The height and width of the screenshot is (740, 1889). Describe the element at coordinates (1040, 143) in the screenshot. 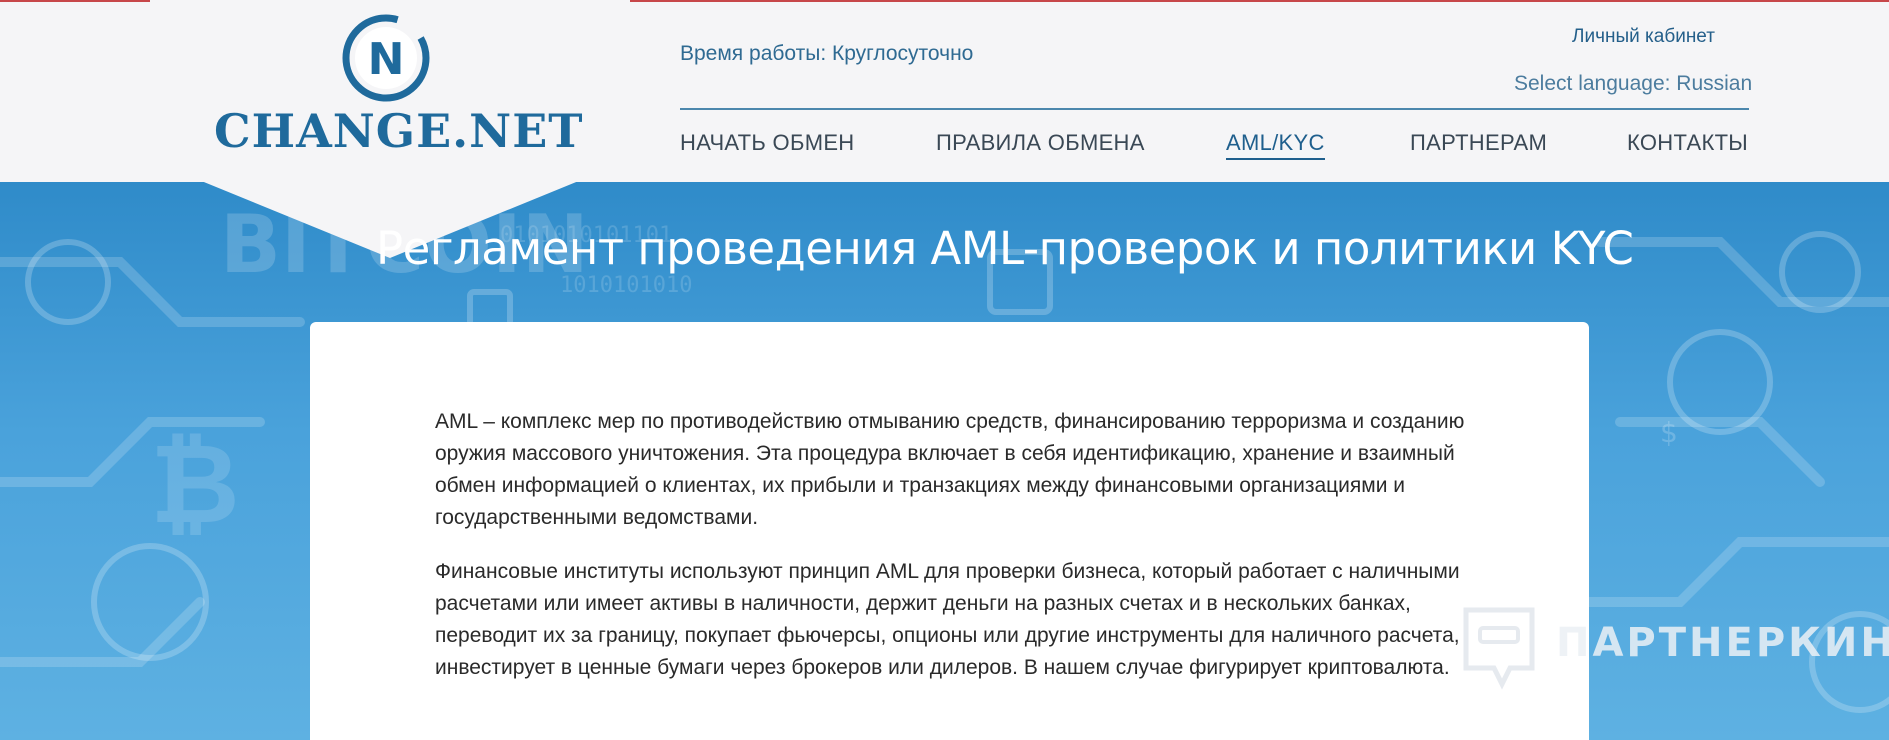

I see `nav-exchange-rules: ПРАВИЛА ОБМЕНА` at that location.